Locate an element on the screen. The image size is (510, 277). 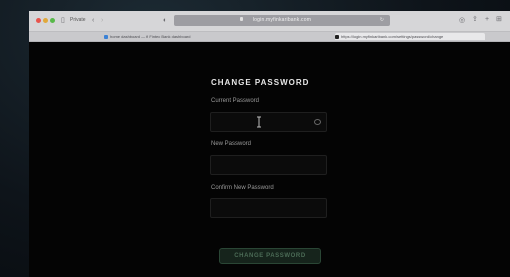
share-icon: ⇪ is located at coordinates (475, 20).